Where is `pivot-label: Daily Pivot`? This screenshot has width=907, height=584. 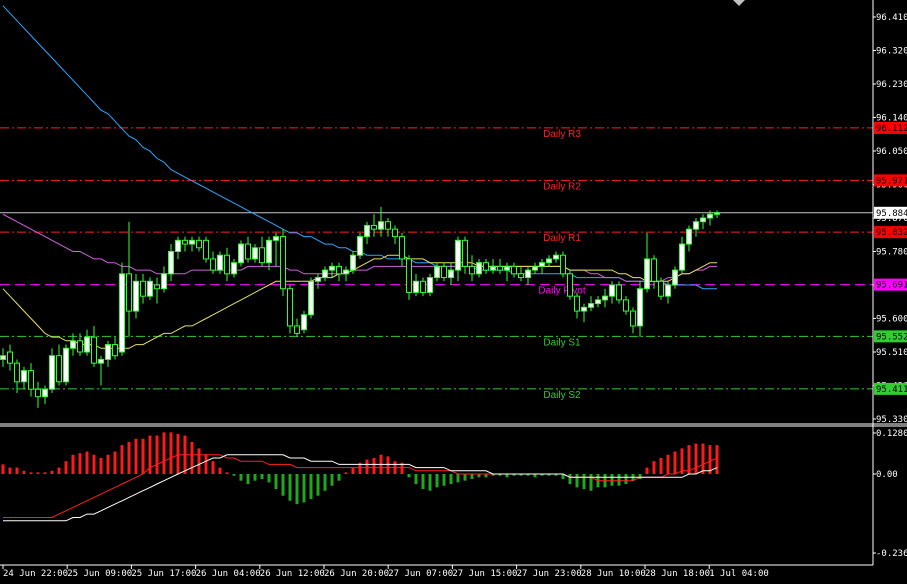 pivot-label: Daily Pivot is located at coordinates (561, 291).